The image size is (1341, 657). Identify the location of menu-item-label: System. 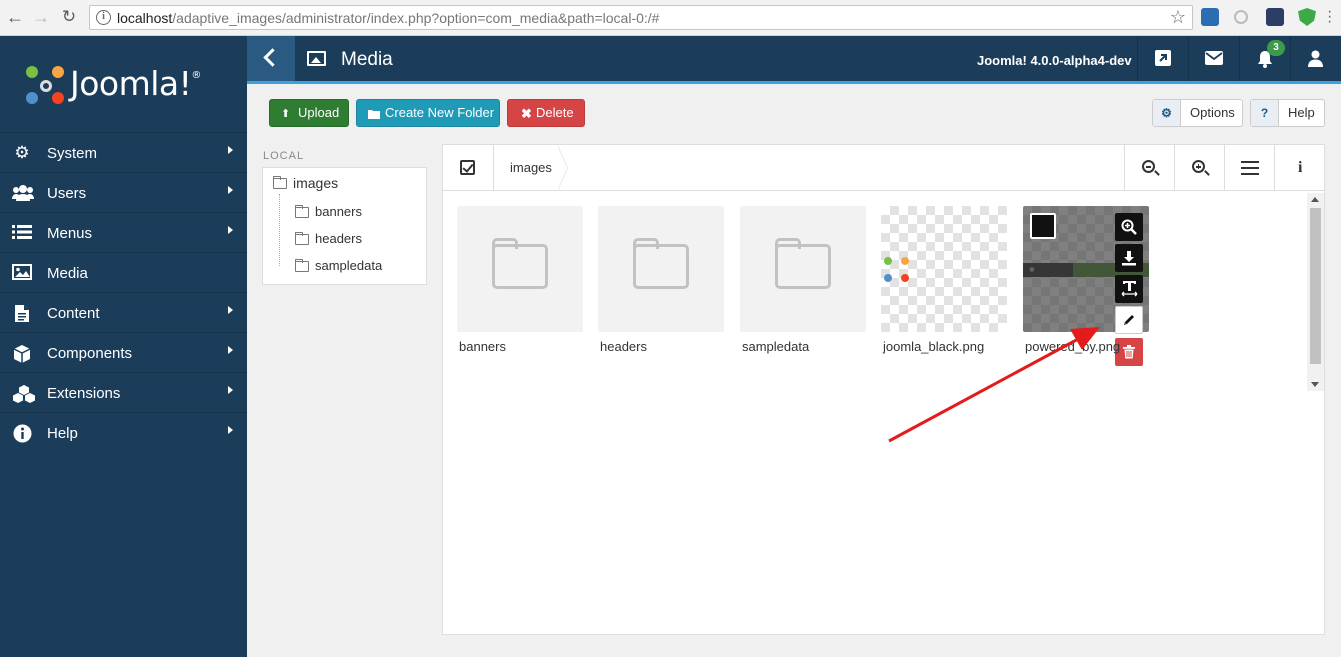
(72, 153).